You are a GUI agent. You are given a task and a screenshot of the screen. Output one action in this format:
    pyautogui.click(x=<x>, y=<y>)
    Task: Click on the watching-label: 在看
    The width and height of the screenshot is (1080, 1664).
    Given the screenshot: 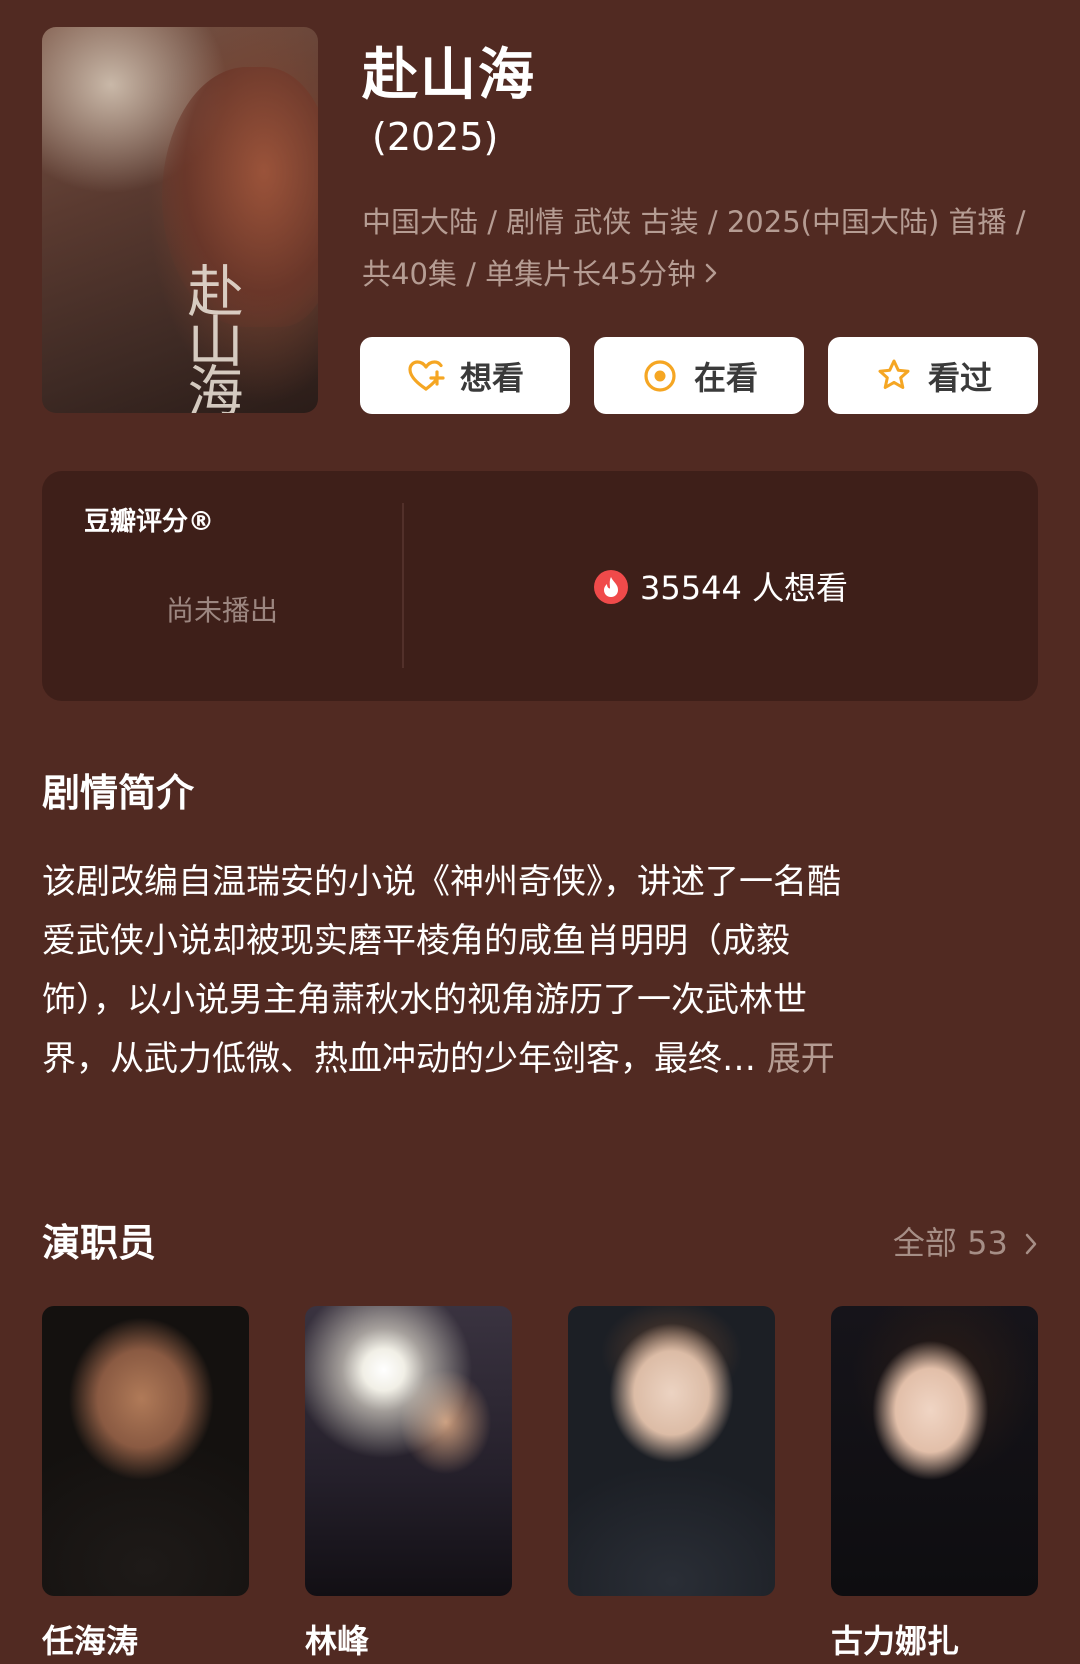 What is the action you would take?
    pyautogui.click(x=725, y=377)
    